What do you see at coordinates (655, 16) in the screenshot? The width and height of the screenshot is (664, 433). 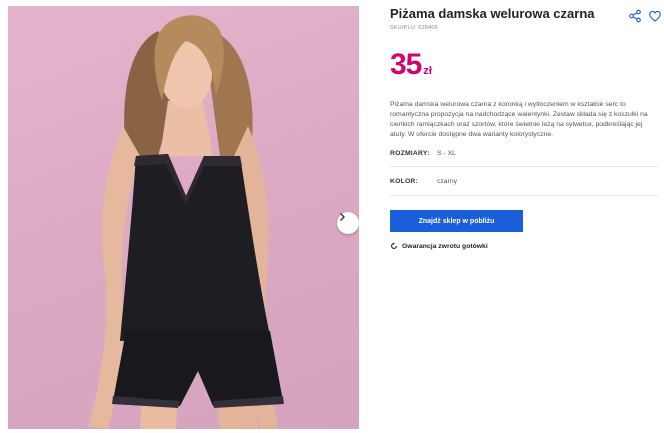 I see `heart-icon` at bounding box center [655, 16].